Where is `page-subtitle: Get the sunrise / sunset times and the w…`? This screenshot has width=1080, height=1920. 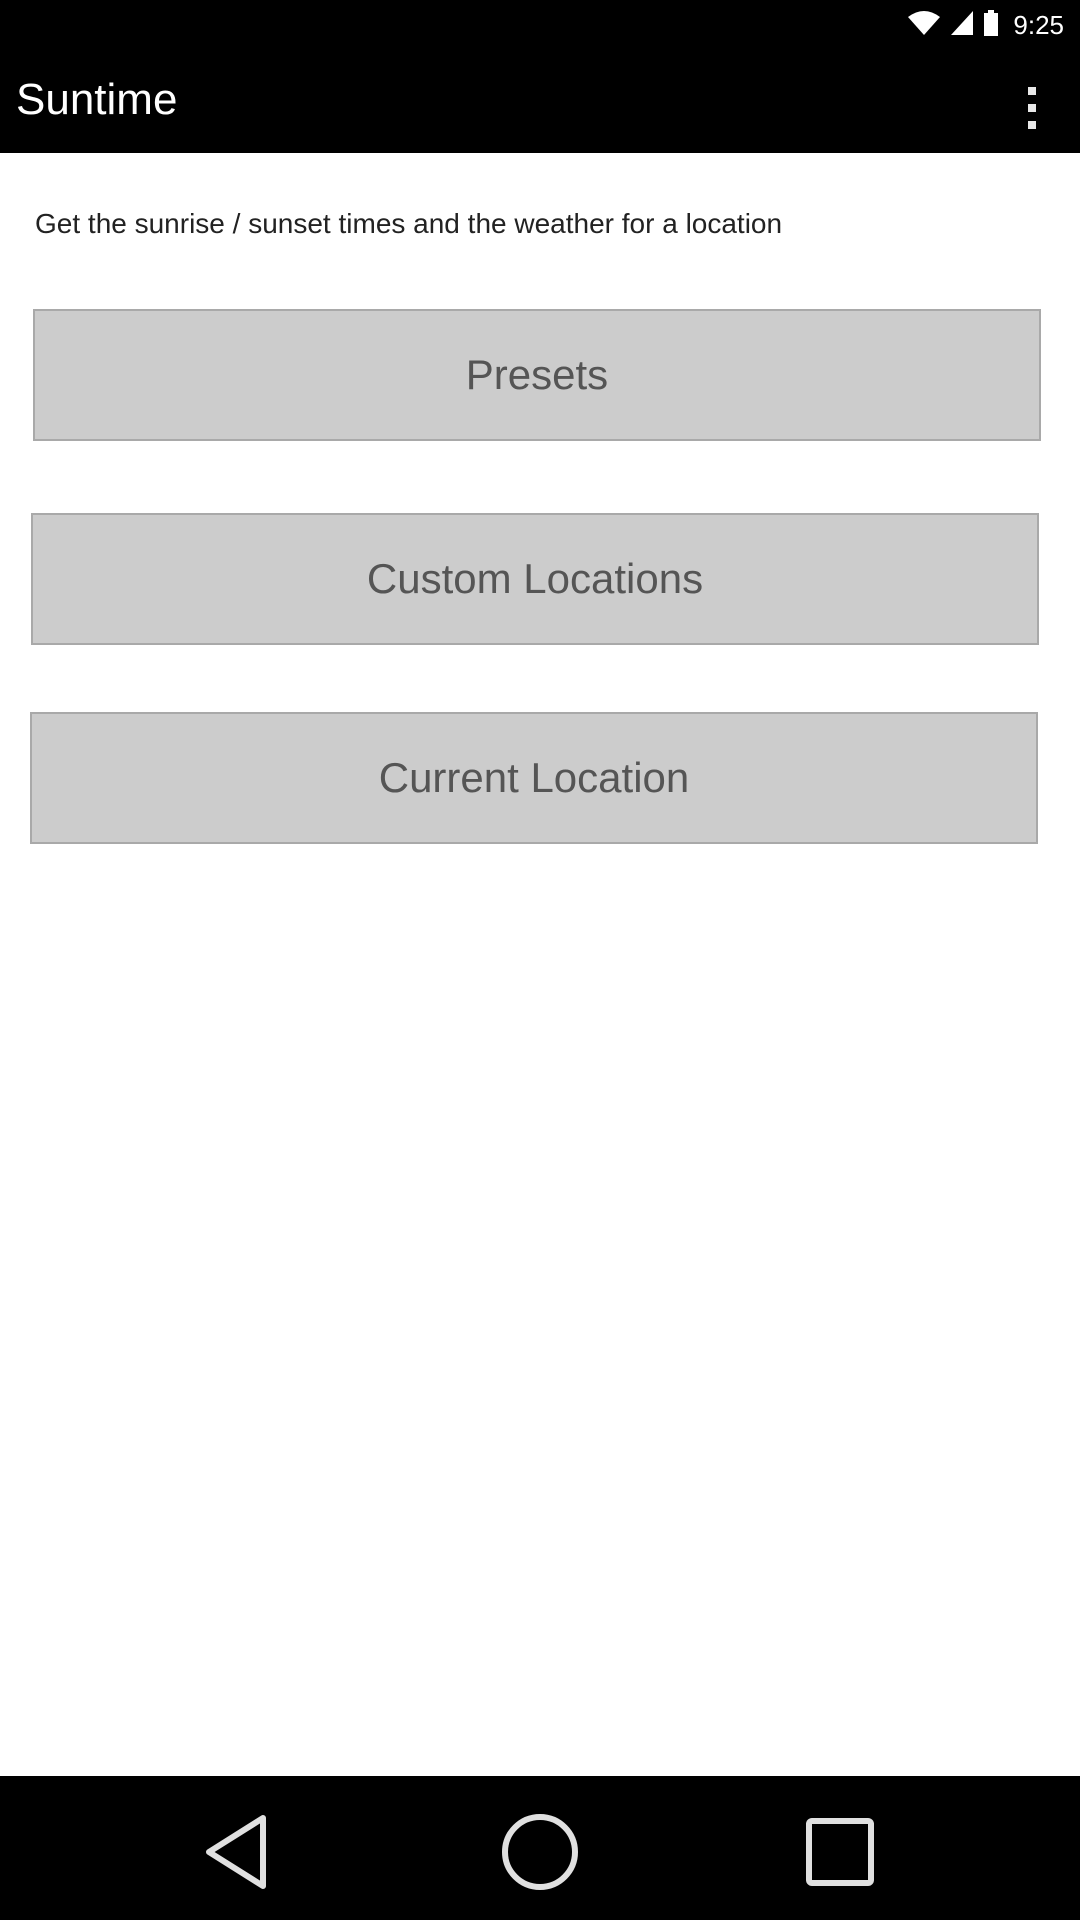
page-subtitle: Get the sunrise / sunset times and the w… is located at coordinates (409, 223).